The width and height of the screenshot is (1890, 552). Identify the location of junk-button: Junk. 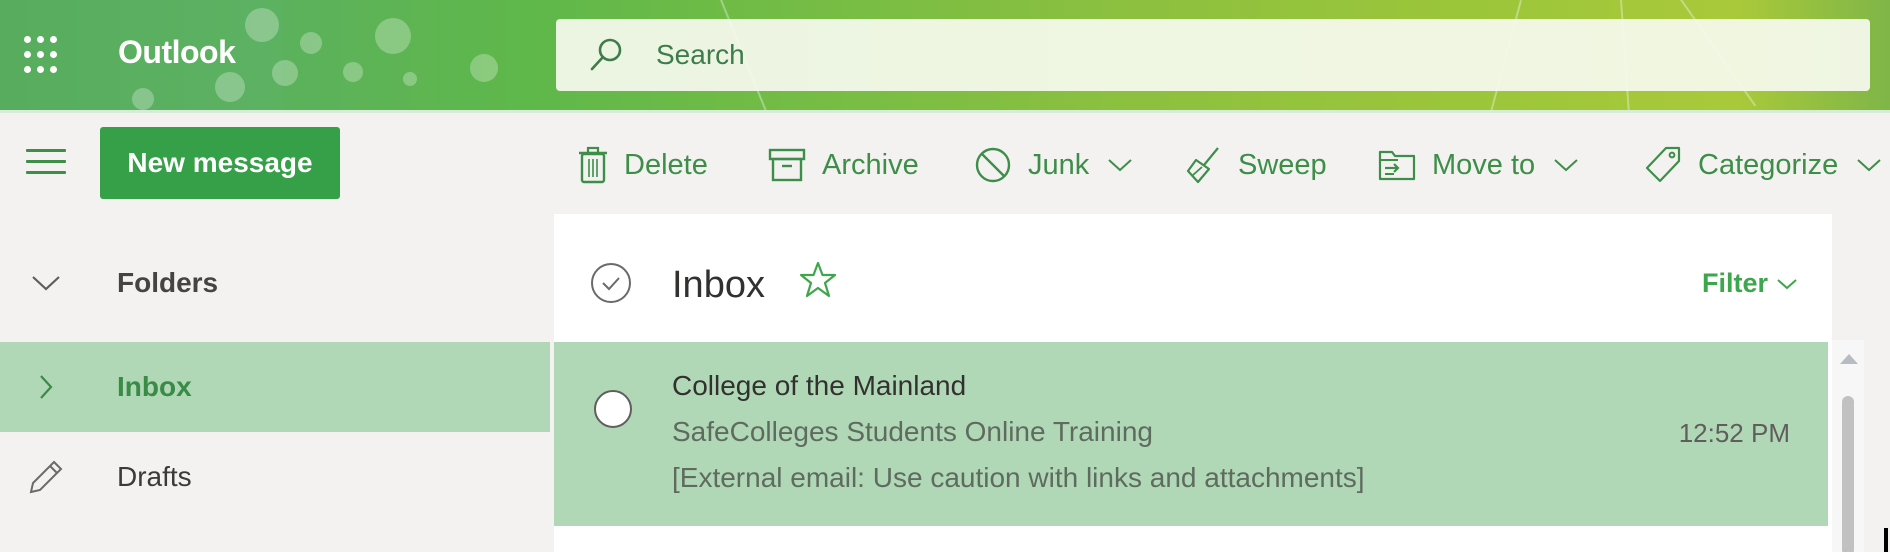
(1053, 165).